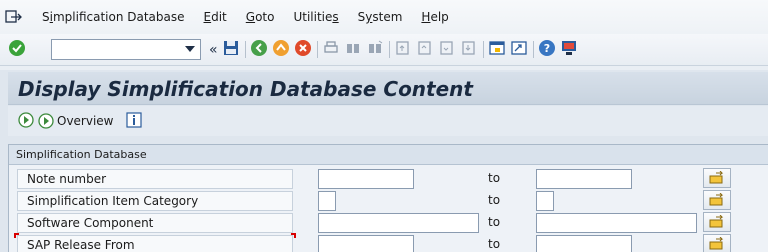 The height and width of the screenshot is (252, 768). Describe the element at coordinates (366, 179) in the screenshot. I see `note-number-from-input` at that location.